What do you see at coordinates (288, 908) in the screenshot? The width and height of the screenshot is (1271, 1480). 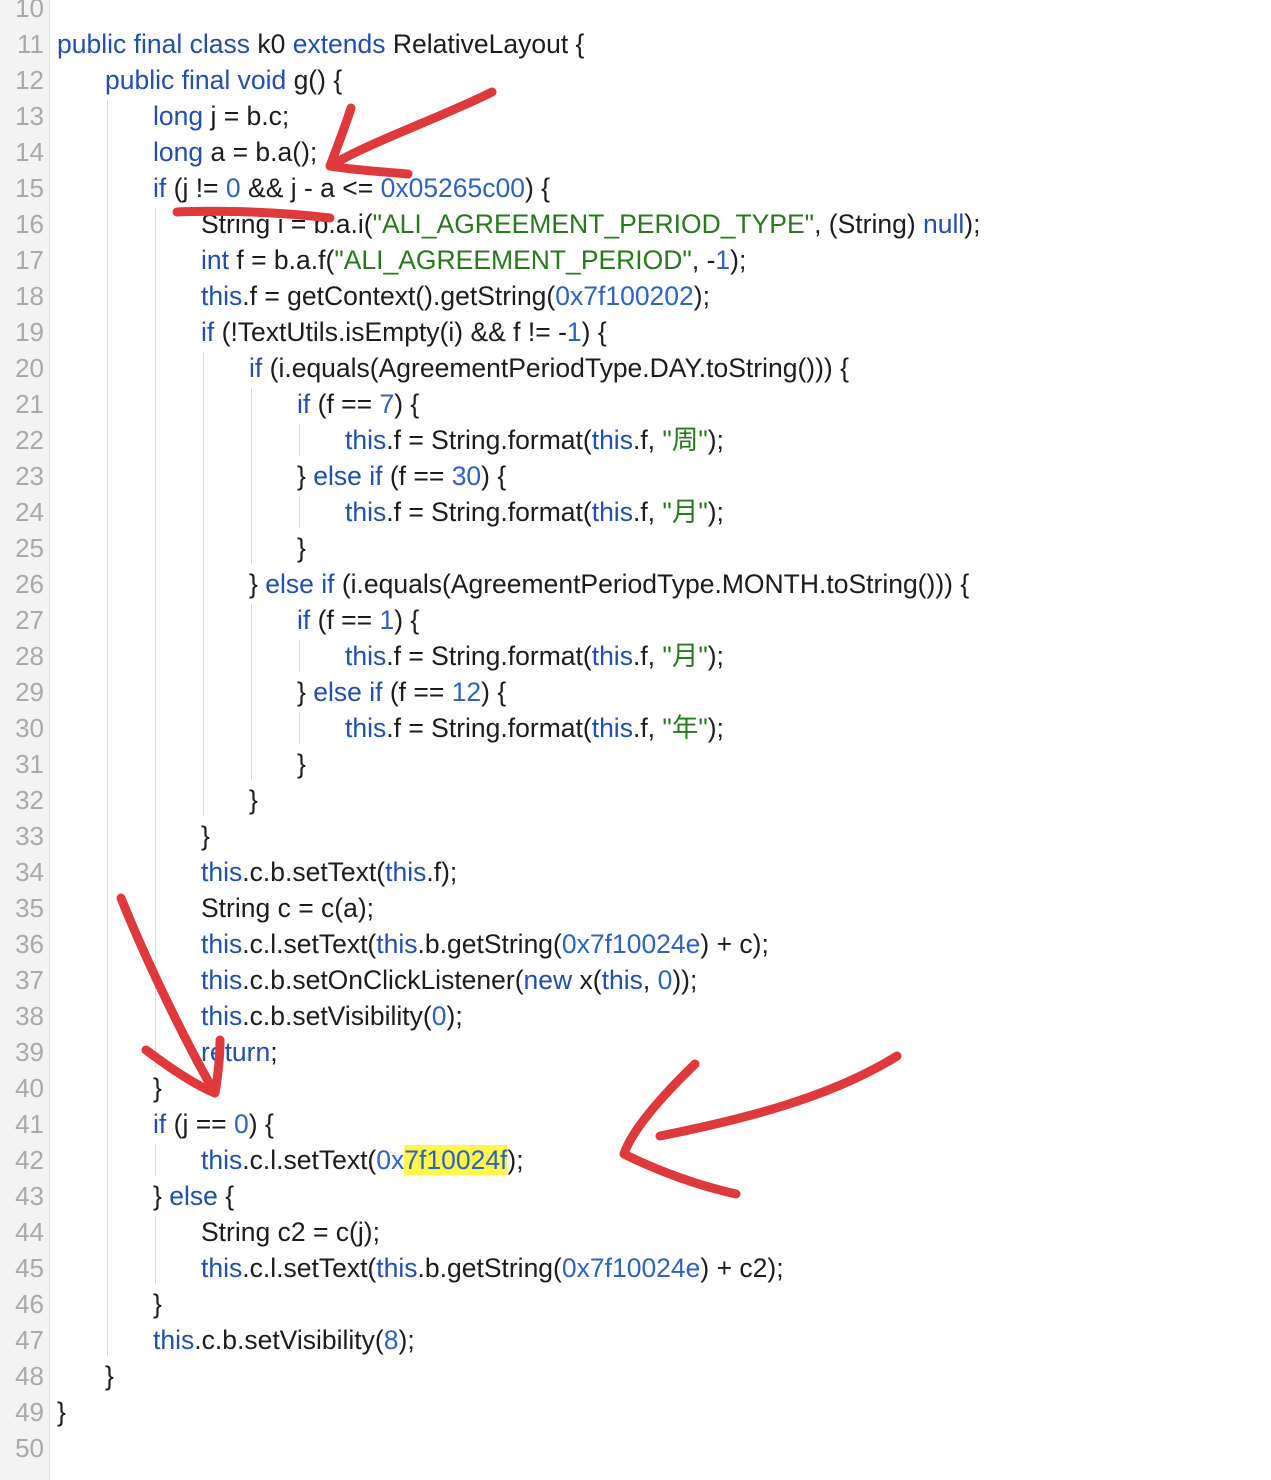 I see `code-token: String c = c(a);` at bounding box center [288, 908].